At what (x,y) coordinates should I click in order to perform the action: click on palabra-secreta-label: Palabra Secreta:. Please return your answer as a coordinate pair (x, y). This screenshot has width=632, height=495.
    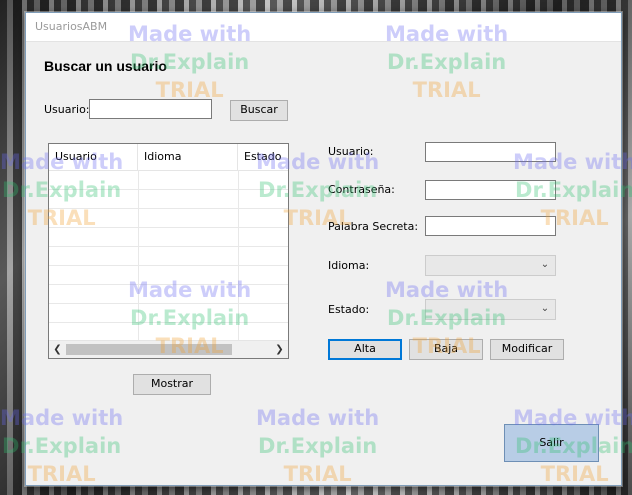
    Looking at the image, I should click on (373, 226).